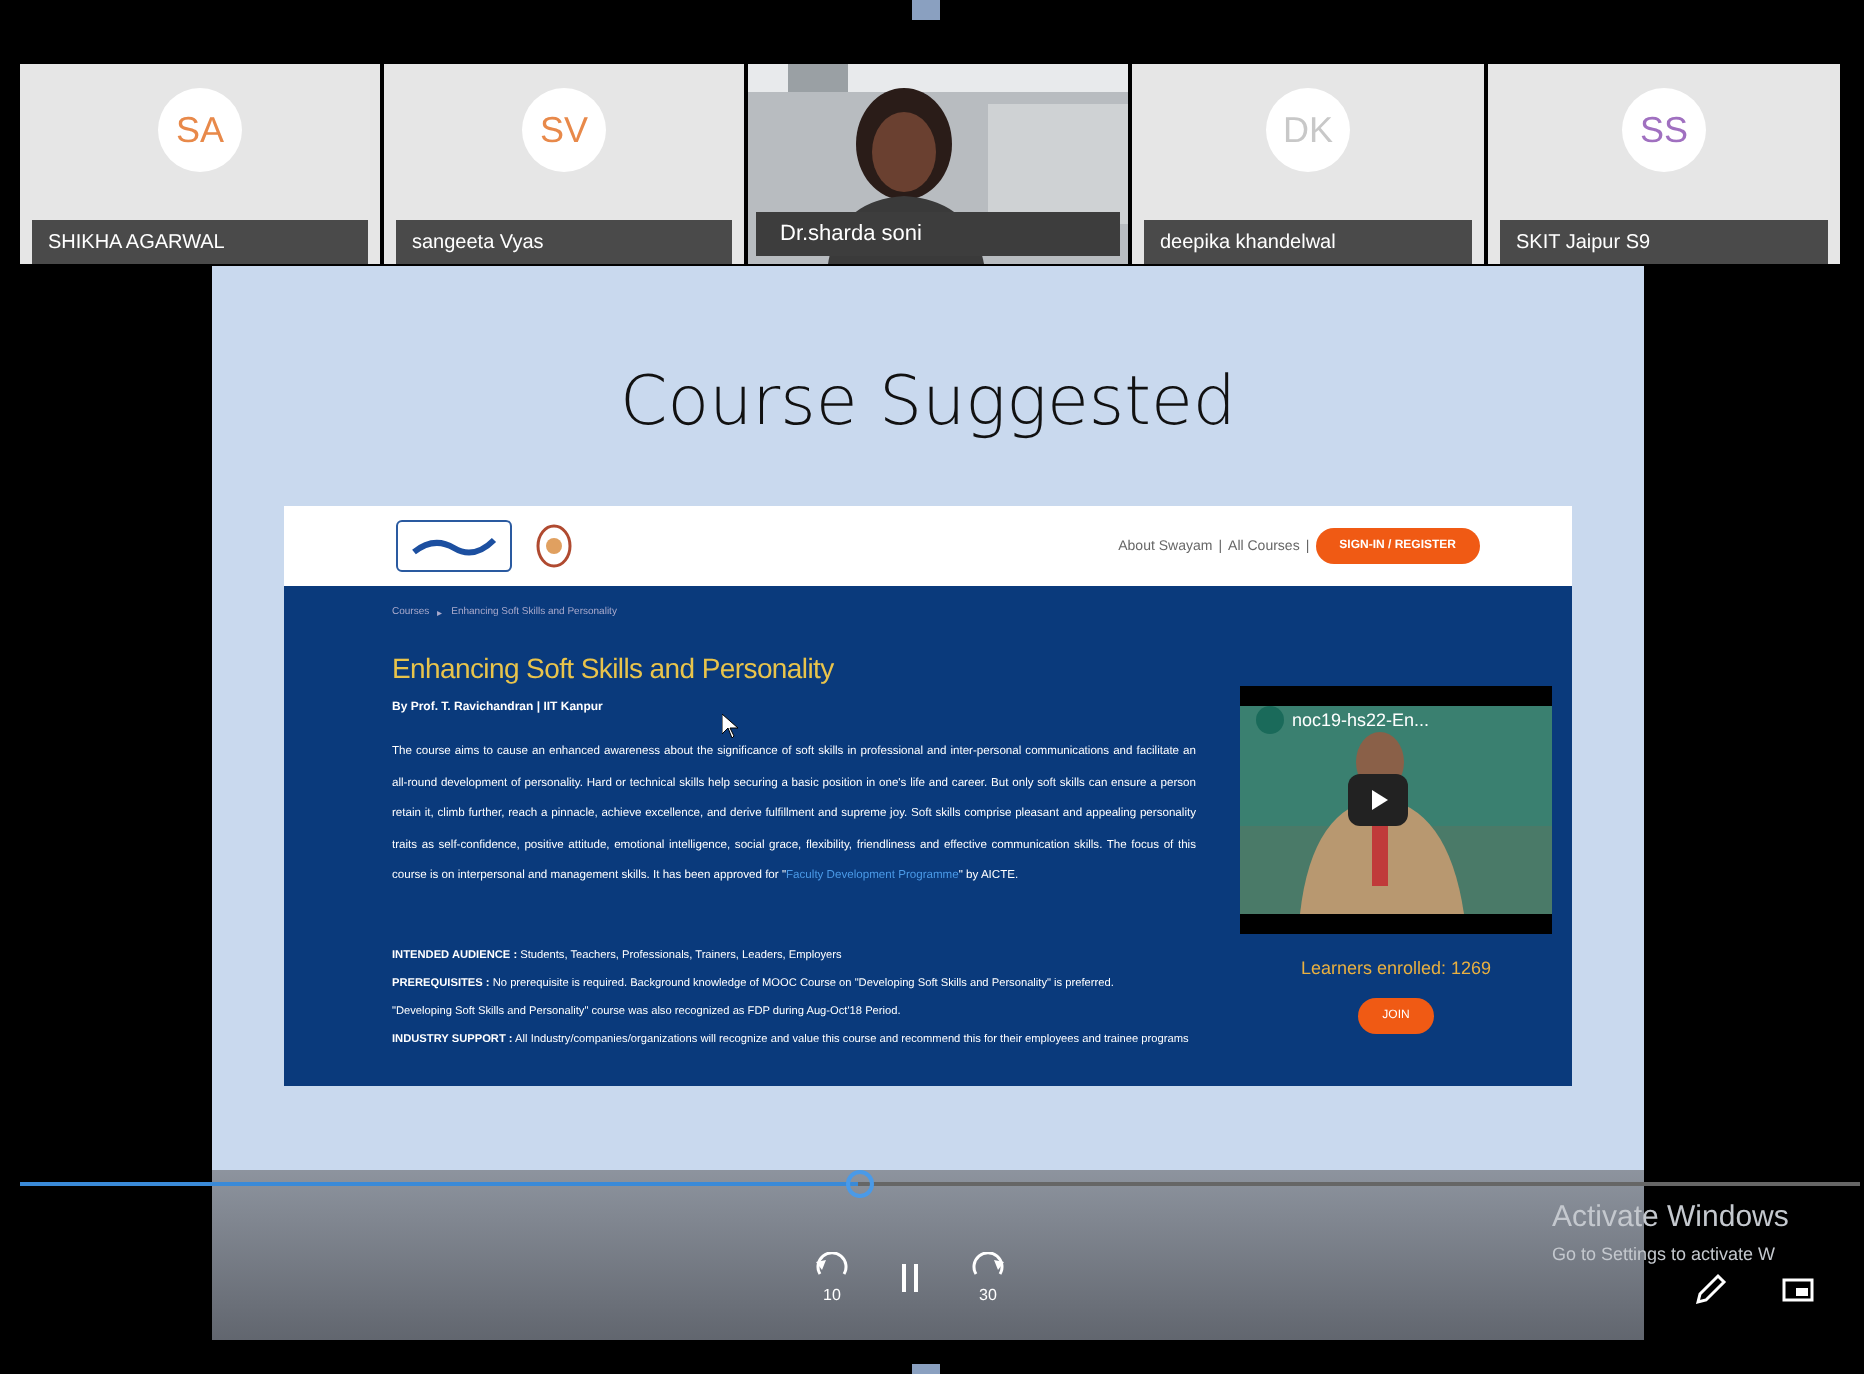 The height and width of the screenshot is (1374, 1864). Describe the element at coordinates (614, 668) in the screenshot. I see `course-title: Enhancing Soft Skills and Personality` at that location.